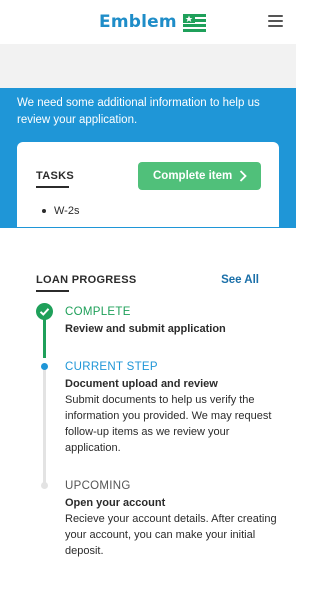 The image size is (320, 600). I want to click on bullet-icon, so click(44, 211).